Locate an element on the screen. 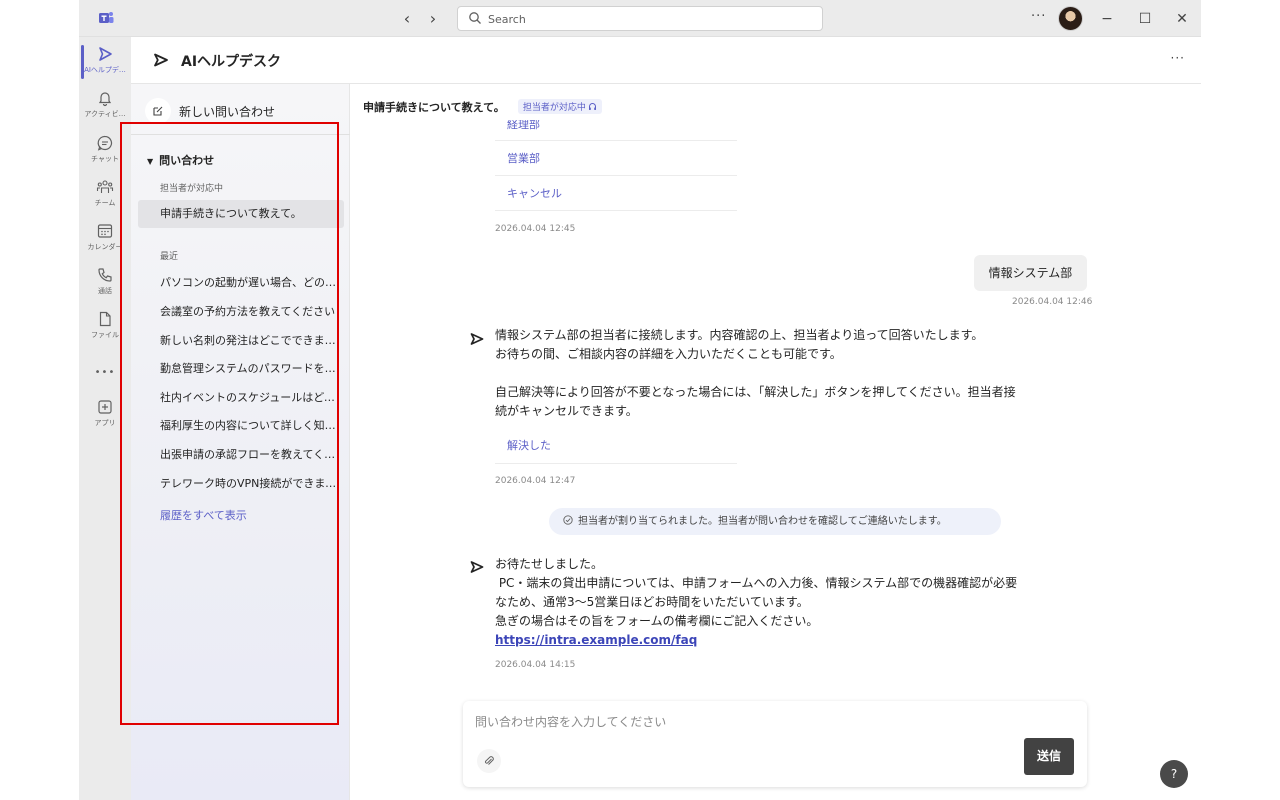 The height and width of the screenshot is (800, 1280). more-options-button: ··· is located at coordinates (1038, 16).